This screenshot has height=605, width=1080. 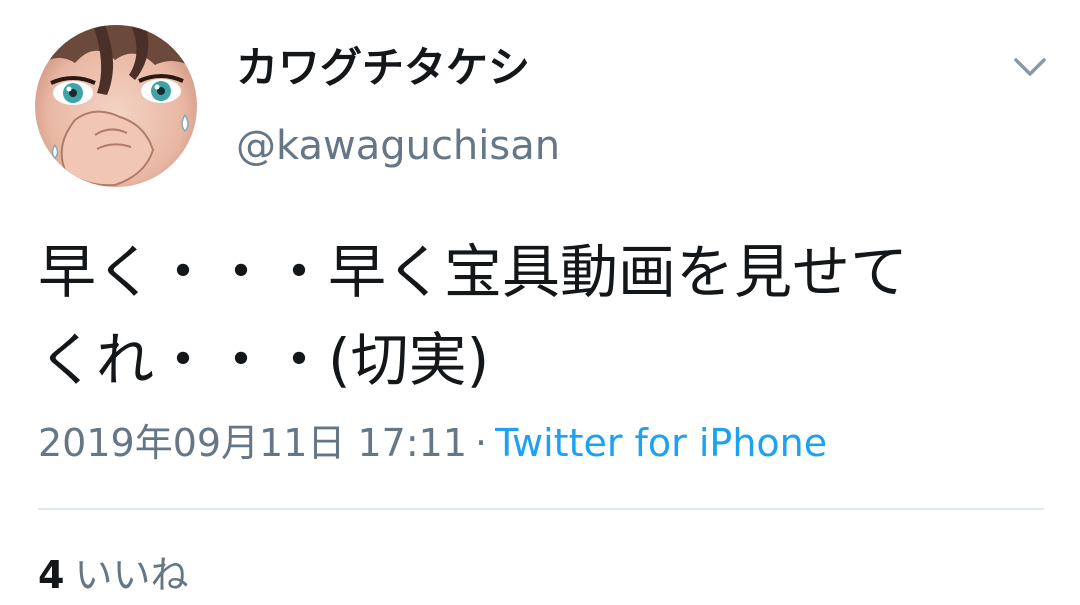 I want to click on likes-label: いいね, so click(x=131, y=575).